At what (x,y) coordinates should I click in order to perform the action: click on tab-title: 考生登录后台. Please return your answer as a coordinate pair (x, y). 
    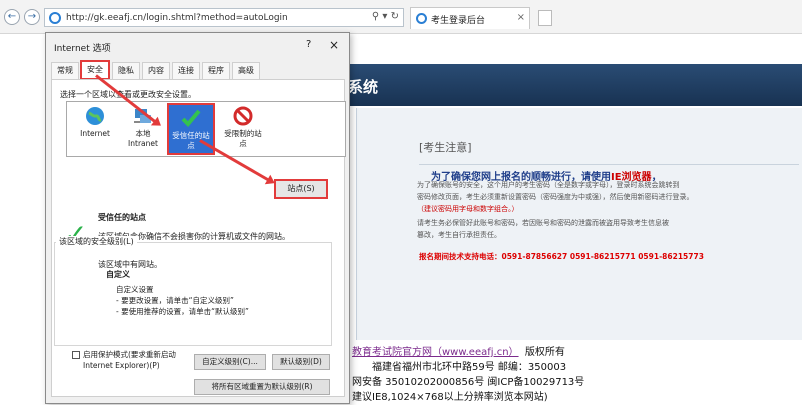
    Looking at the image, I should click on (458, 21).